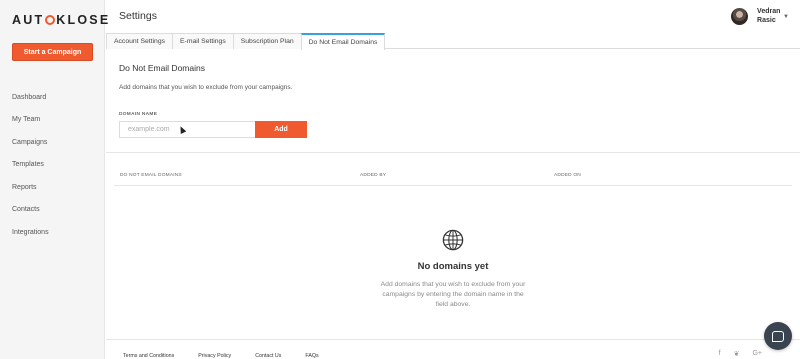 Image resolution: width=800 pixels, height=359 pixels. What do you see at coordinates (786, 17) in the screenshot?
I see `chevron-down-icon: ▼` at bounding box center [786, 17].